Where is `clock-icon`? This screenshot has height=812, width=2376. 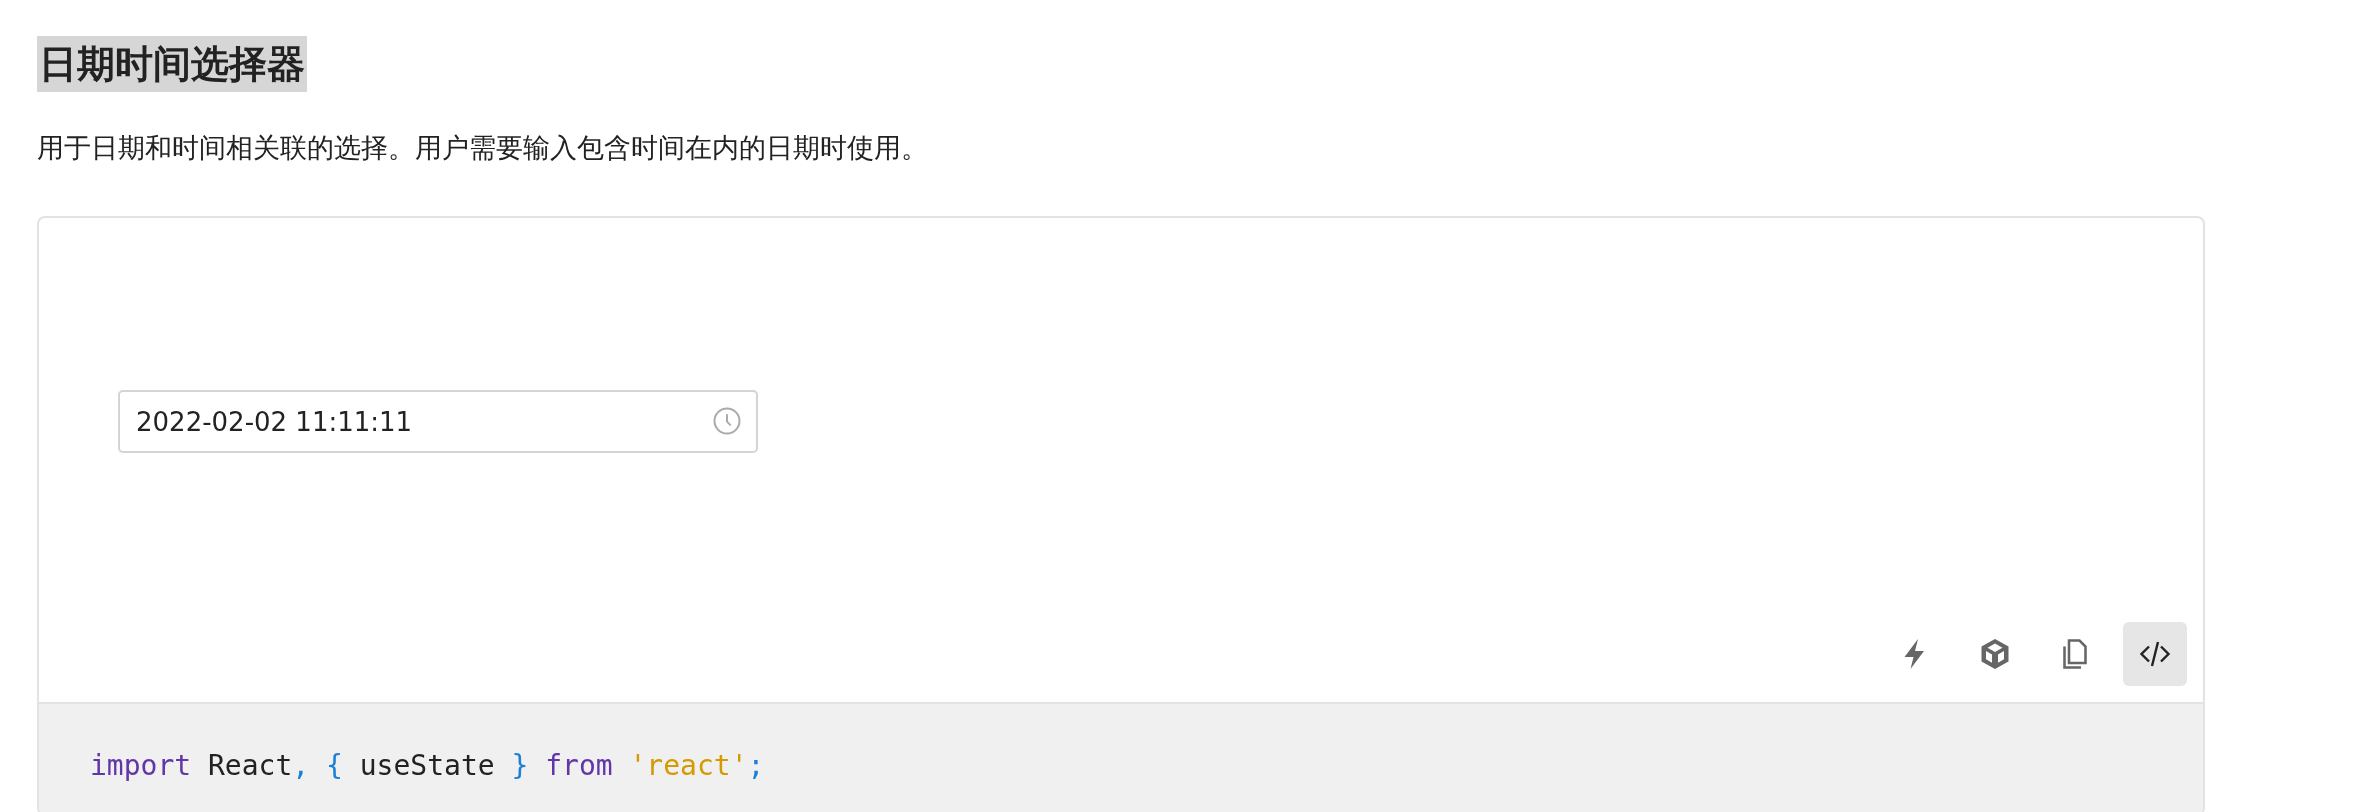 clock-icon is located at coordinates (727, 421).